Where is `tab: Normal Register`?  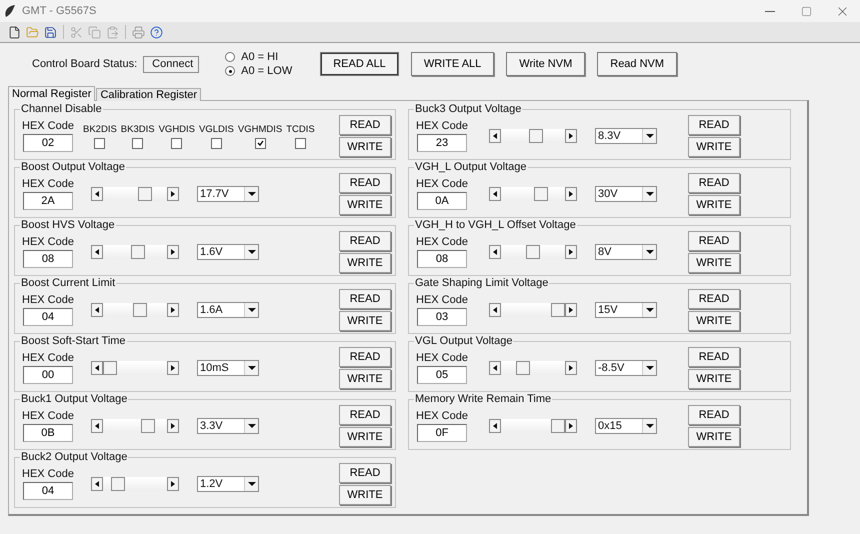 tab: Normal Register is located at coordinates (52, 93).